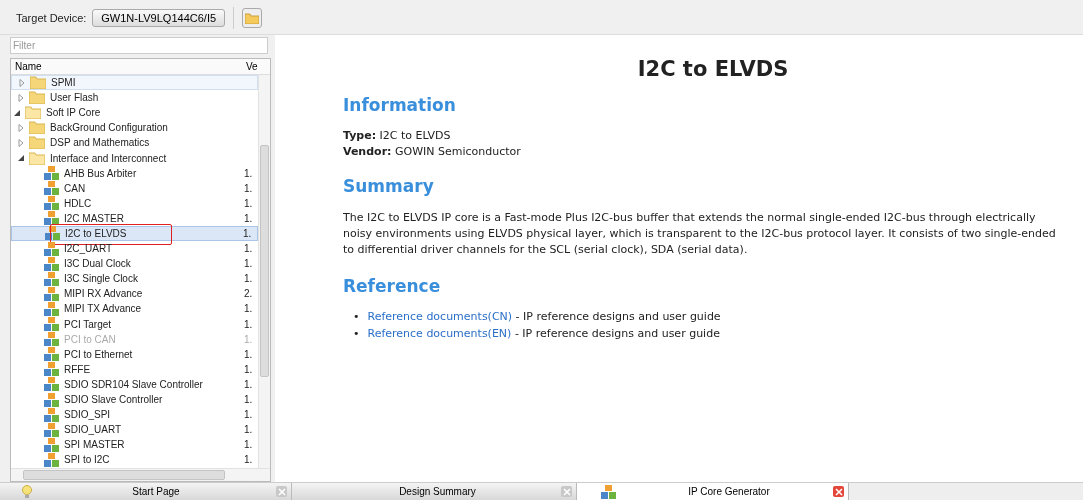 This screenshot has width=1083, height=500. What do you see at coordinates (434, 491) in the screenshot?
I see `editor-tab: Design Summary` at bounding box center [434, 491].